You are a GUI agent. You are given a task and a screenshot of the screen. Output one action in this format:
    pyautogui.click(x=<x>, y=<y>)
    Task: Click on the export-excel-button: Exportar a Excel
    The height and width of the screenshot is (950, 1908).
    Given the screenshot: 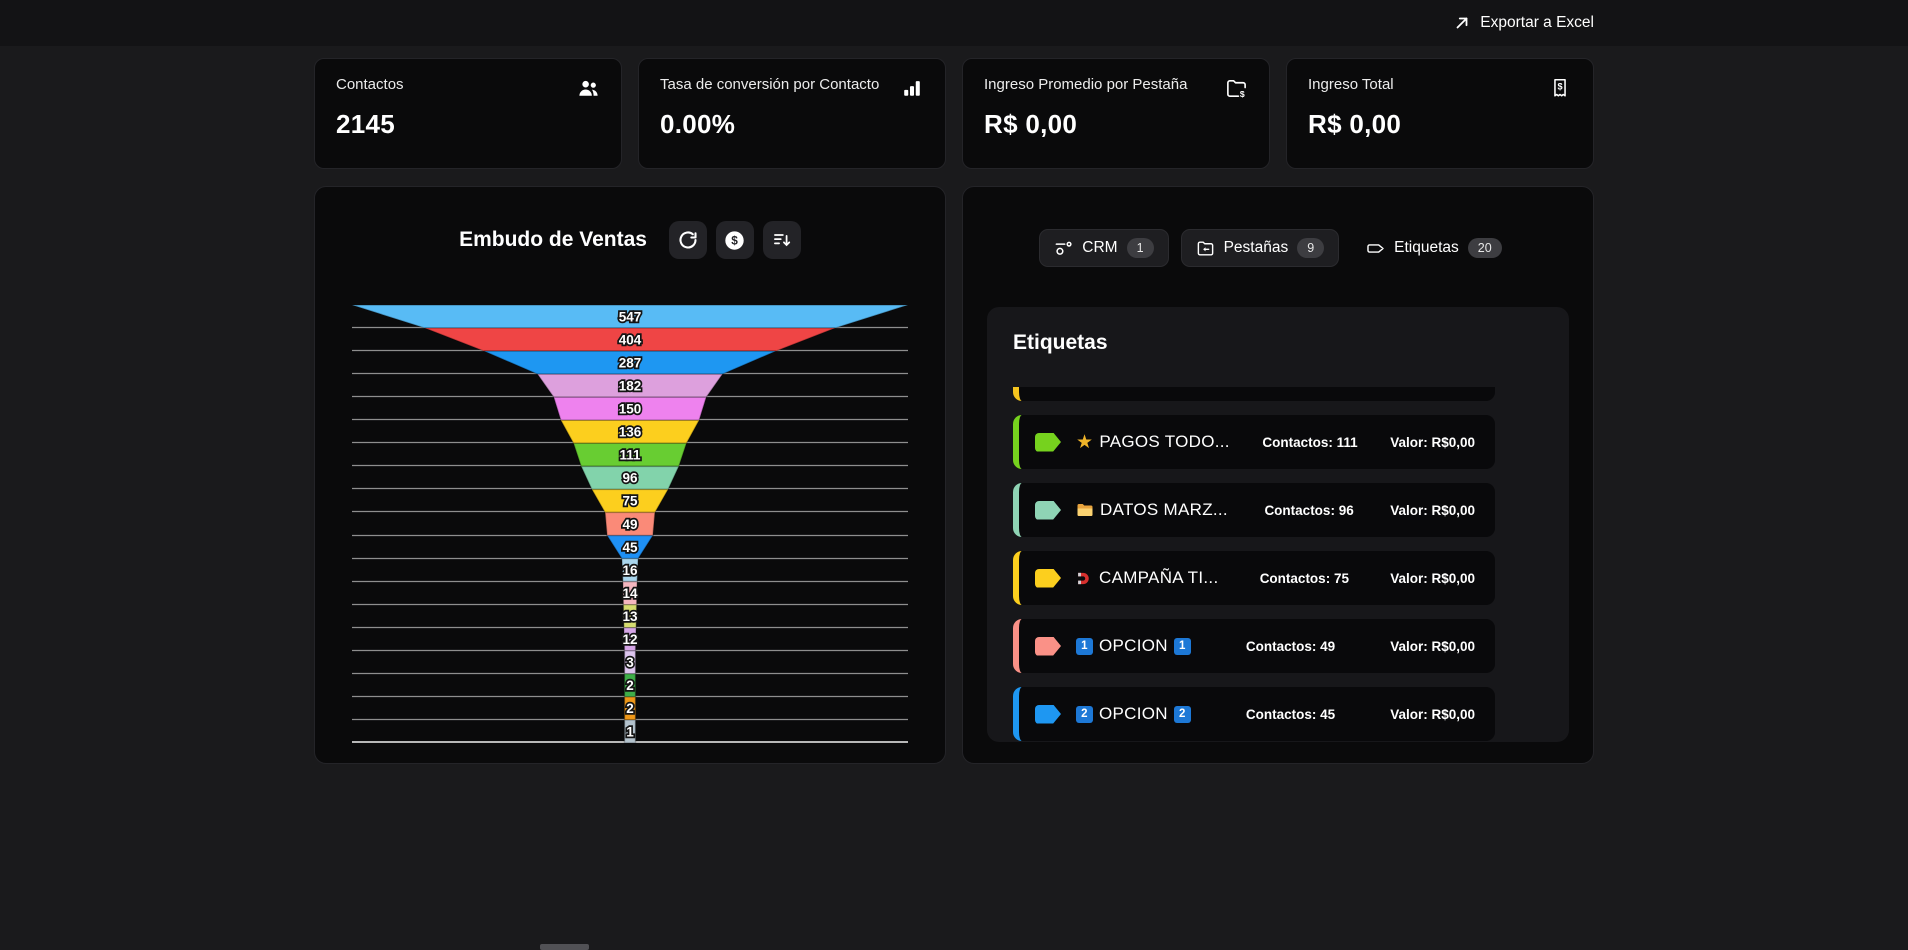 What is the action you would take?
    pyautogui.click(x=1523, y=23)
    